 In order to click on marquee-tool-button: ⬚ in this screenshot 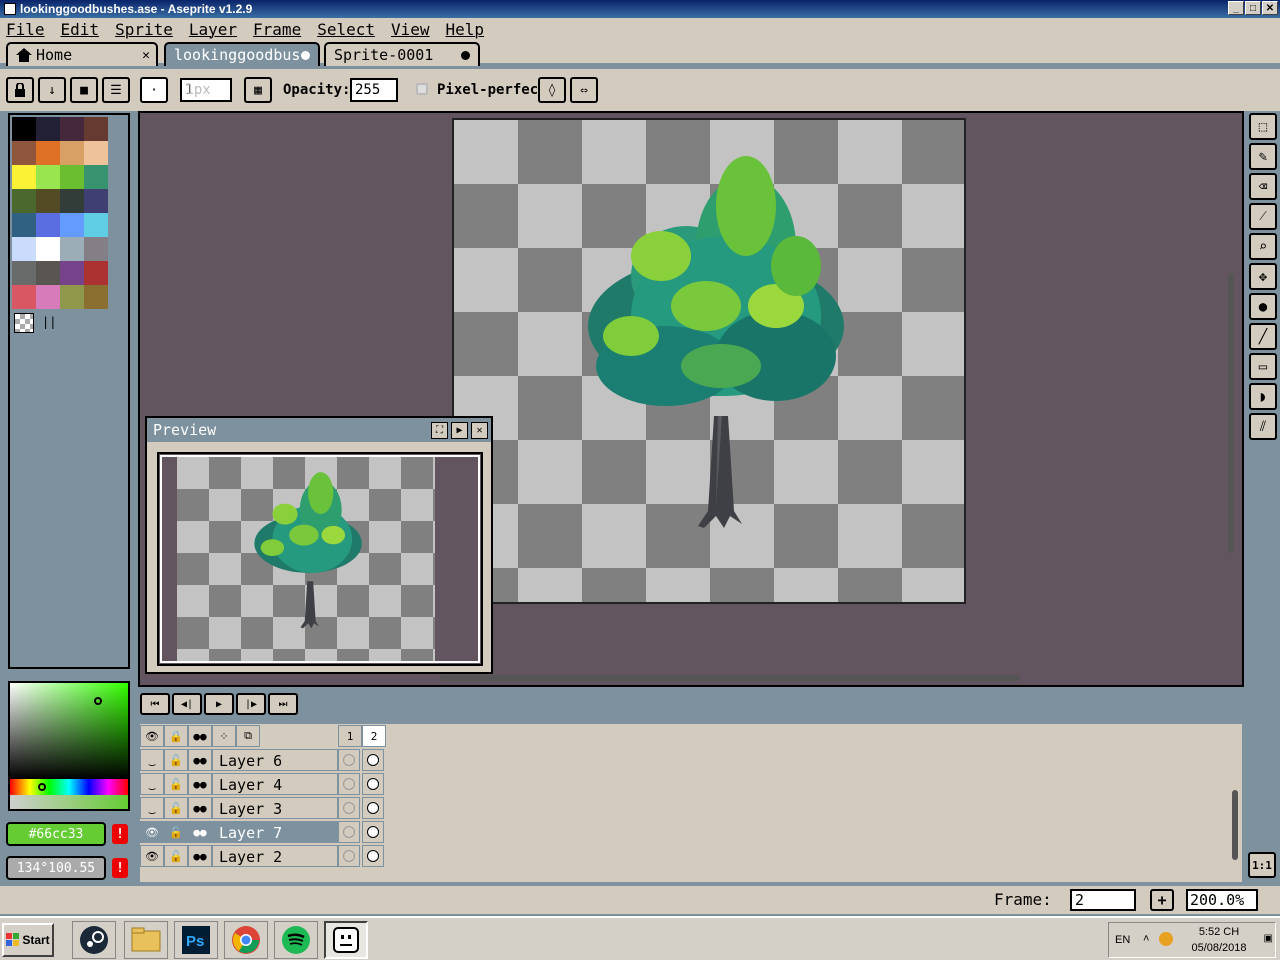, I will do `click(1263, 126)`.